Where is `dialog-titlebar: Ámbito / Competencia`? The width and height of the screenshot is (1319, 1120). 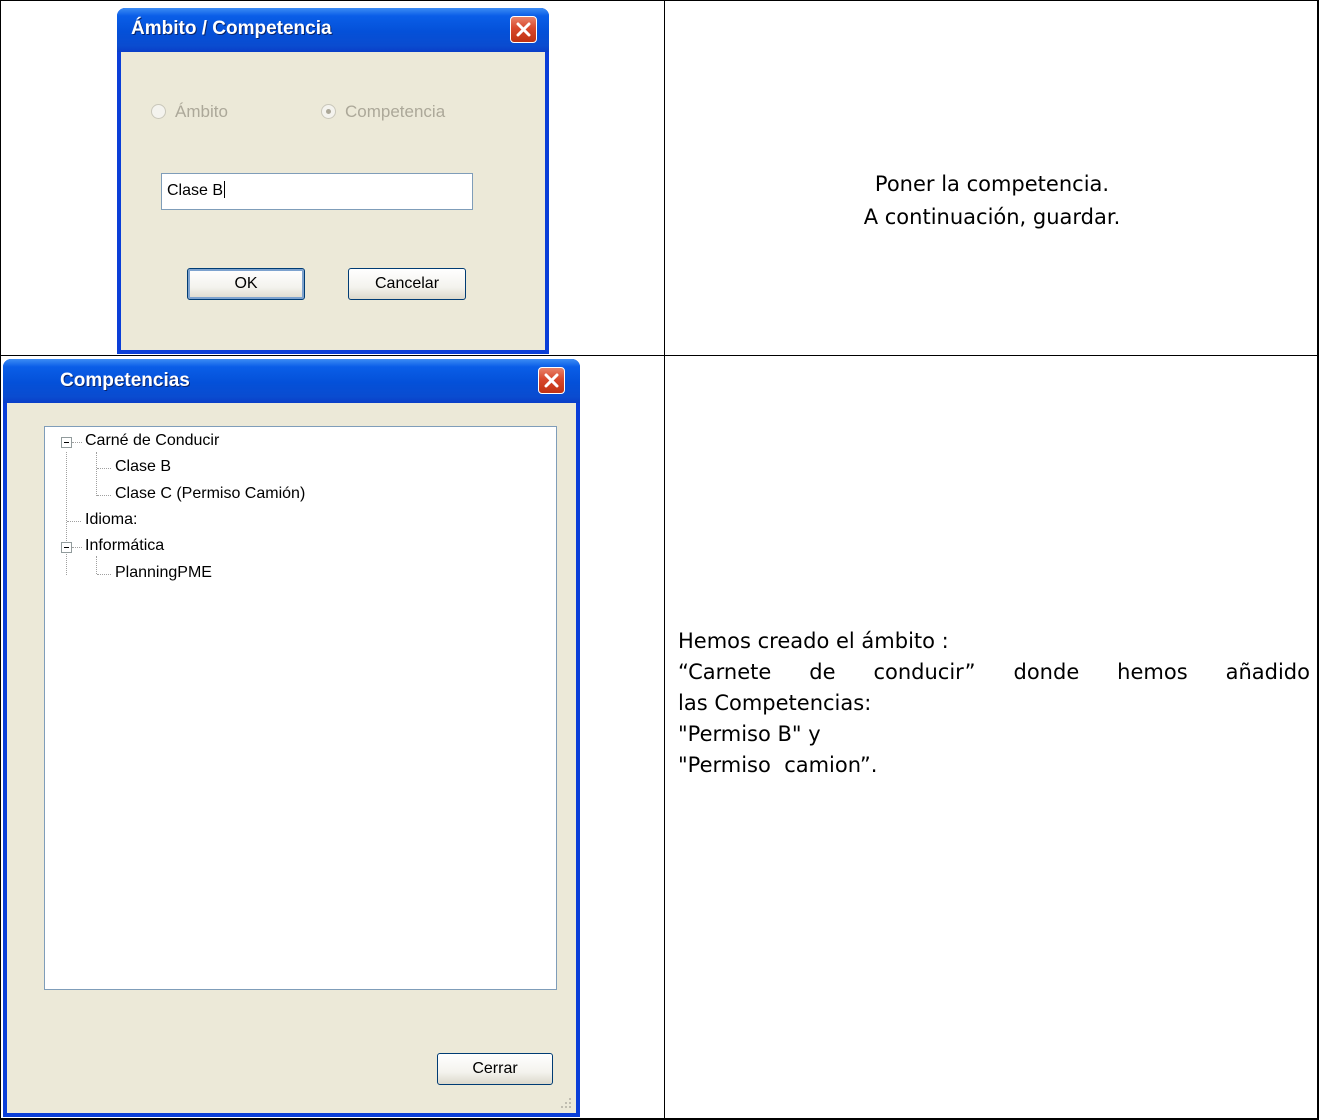
dialog-titlebar: Ámbito / Competencia is located at coordinates (333, 30).